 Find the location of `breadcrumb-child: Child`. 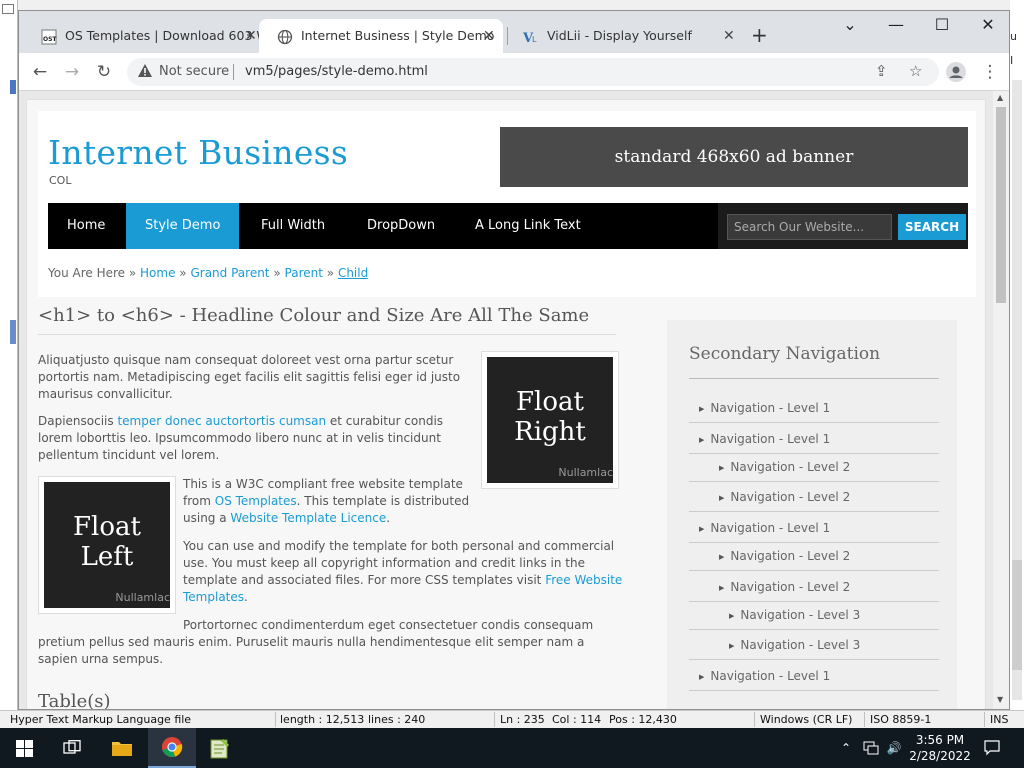

breadcrumb-child: Child is located at coordinates (353, 273).